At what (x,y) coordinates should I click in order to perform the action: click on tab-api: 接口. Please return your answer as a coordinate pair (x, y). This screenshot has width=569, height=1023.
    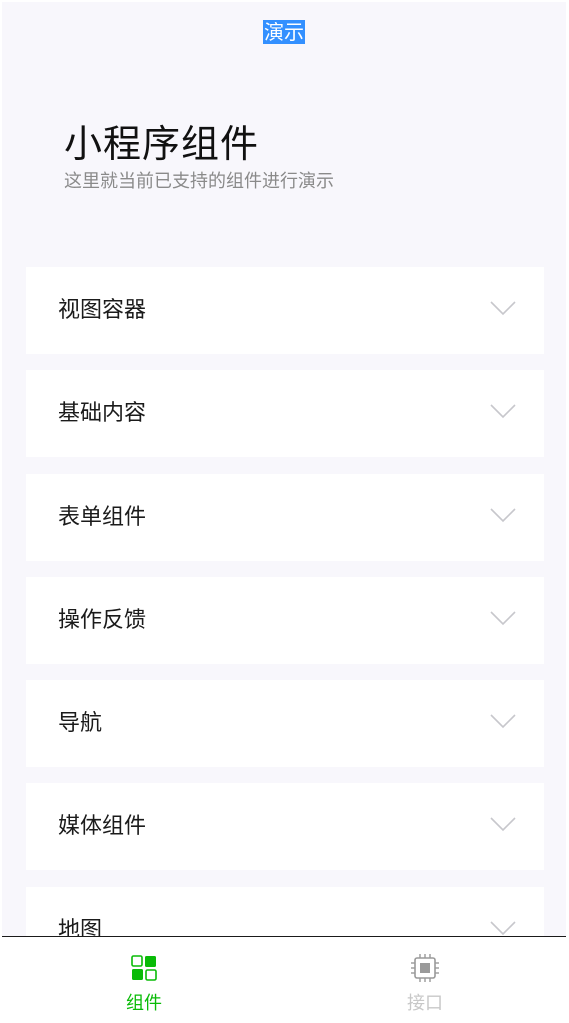
    Looking at the image, I should click on (425, 979).